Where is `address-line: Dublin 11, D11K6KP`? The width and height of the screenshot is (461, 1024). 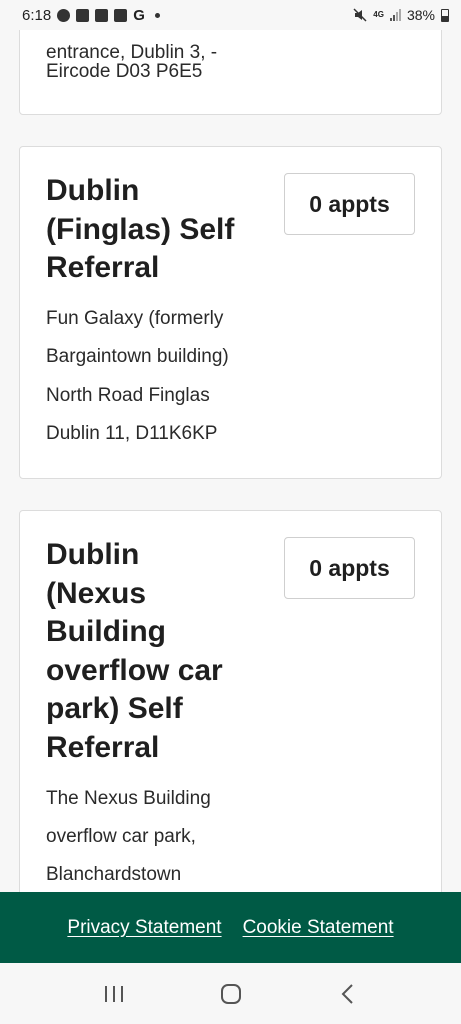
address-line: Dublin 11, D11K6KP is located at coordinates (132, 433).